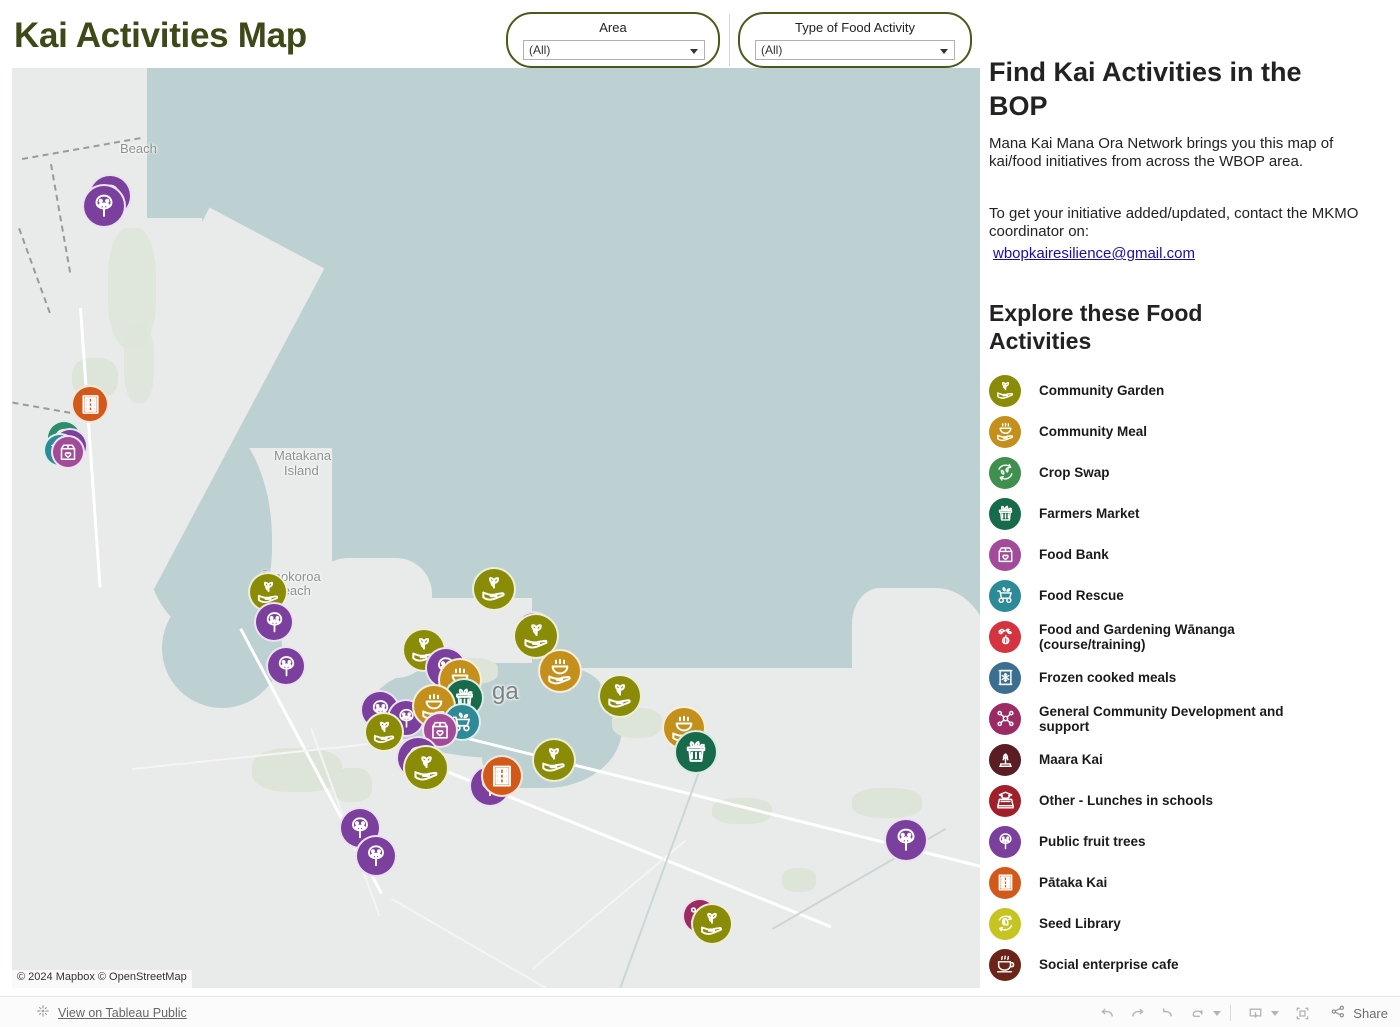  I want to click on frozen-meals-icon, so click(1005, 677).